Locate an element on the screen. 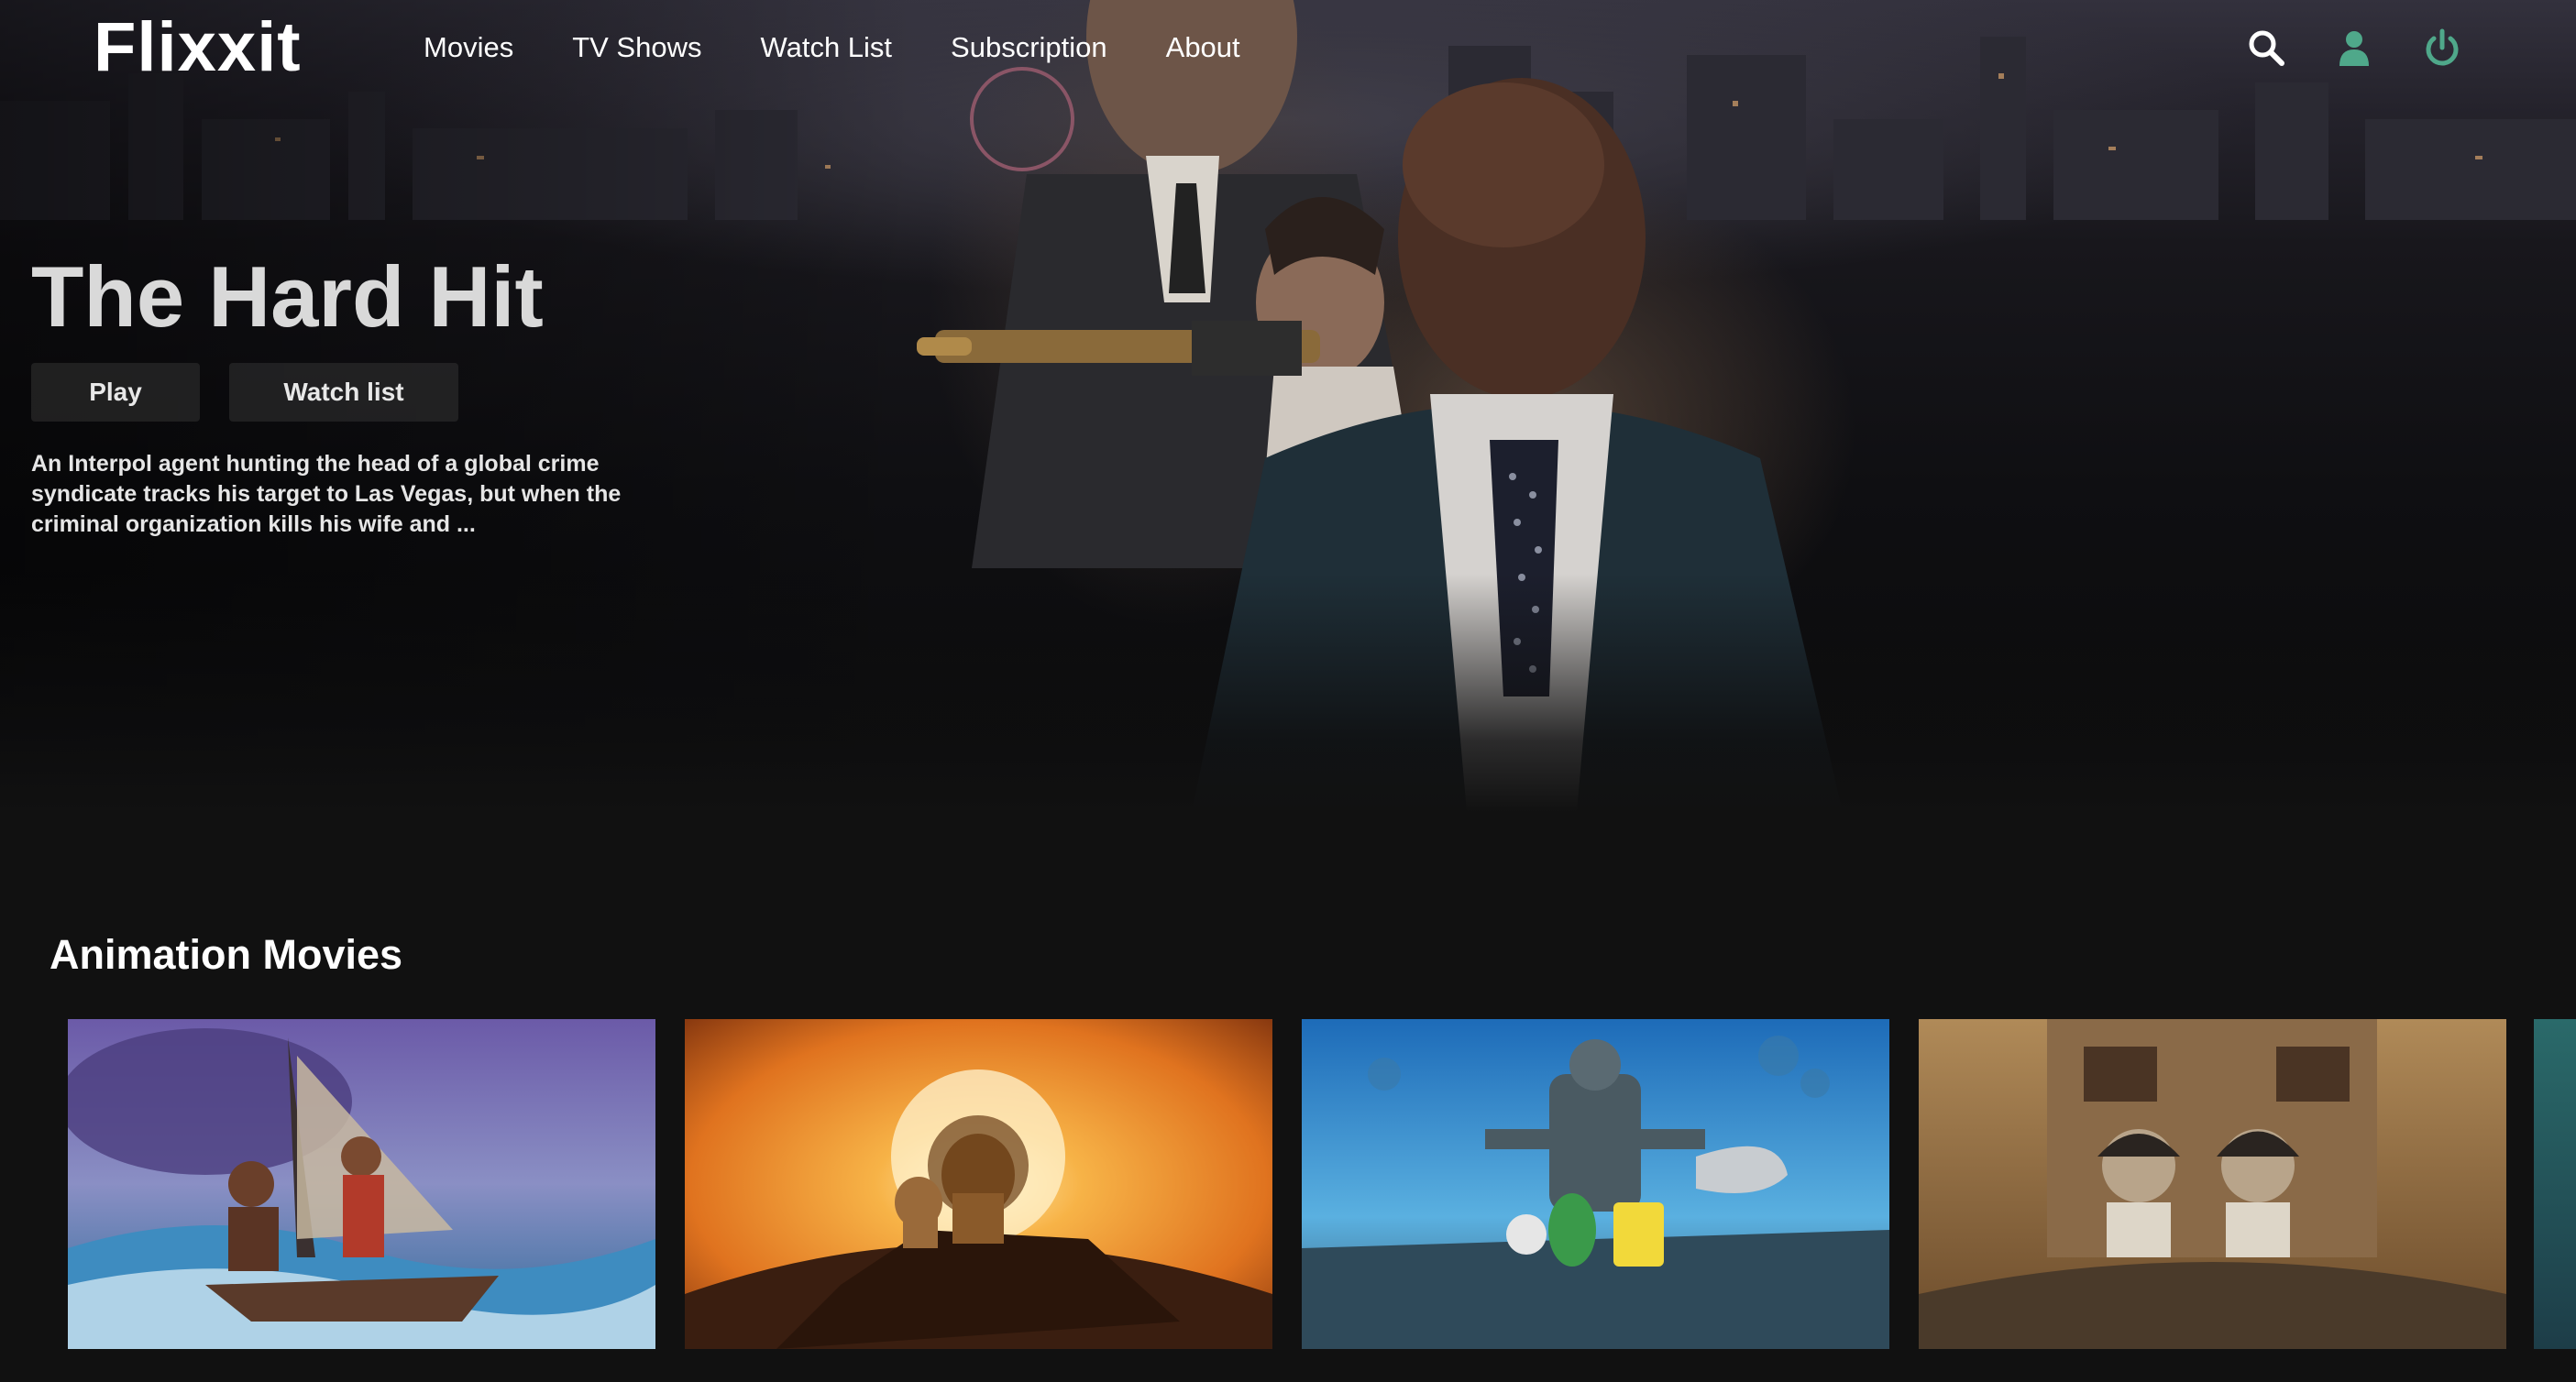 Image resolution: width=2576 pixels, height=1382 pixels. power-icon is located at coordinates (2442, 47).